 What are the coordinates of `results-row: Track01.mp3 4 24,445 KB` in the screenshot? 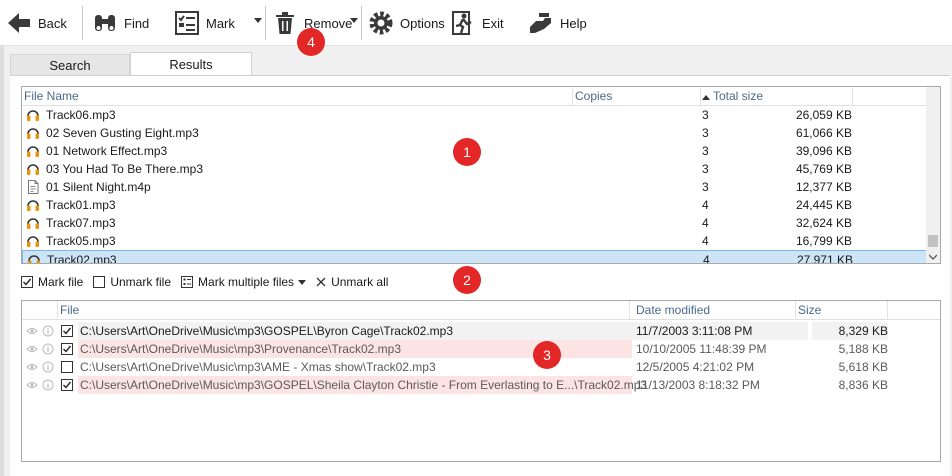 It's located at (474, 205).